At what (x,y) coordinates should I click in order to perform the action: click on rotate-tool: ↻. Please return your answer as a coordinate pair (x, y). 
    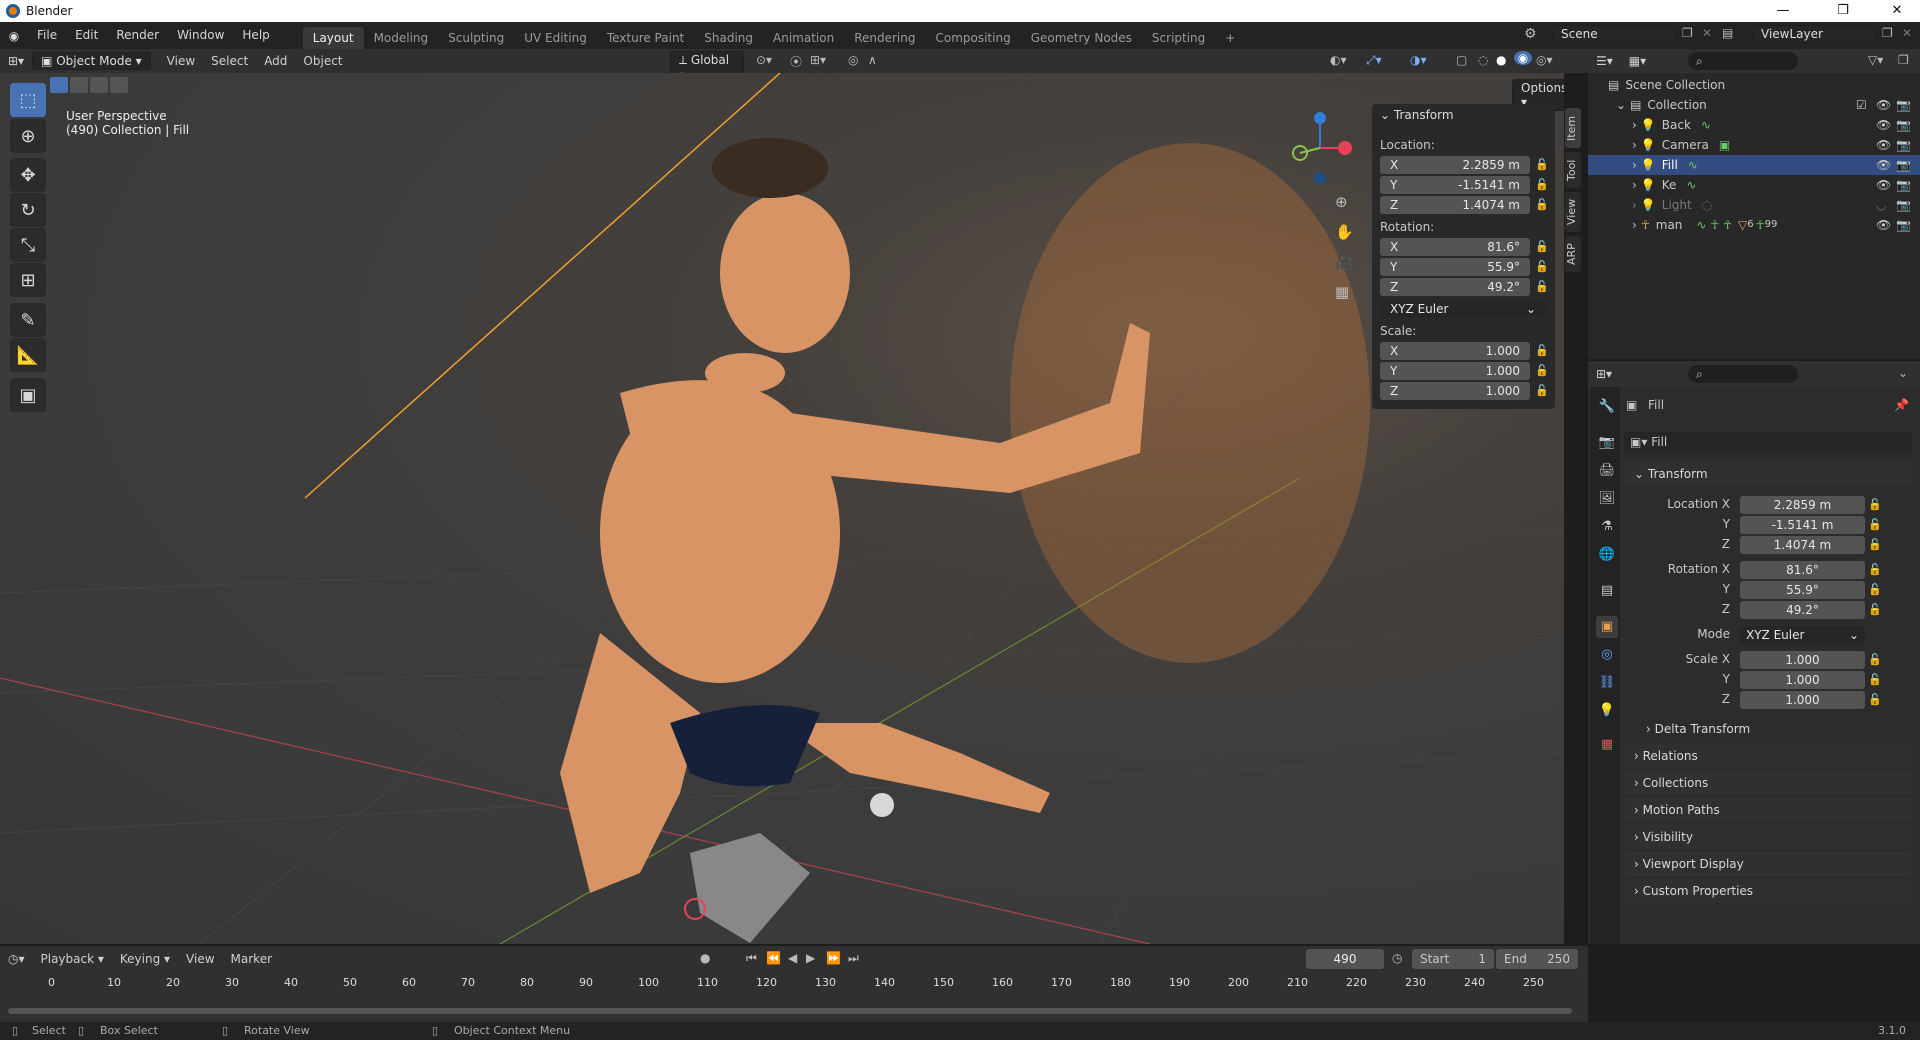
    Looking at the image, I should click on (28, 210).